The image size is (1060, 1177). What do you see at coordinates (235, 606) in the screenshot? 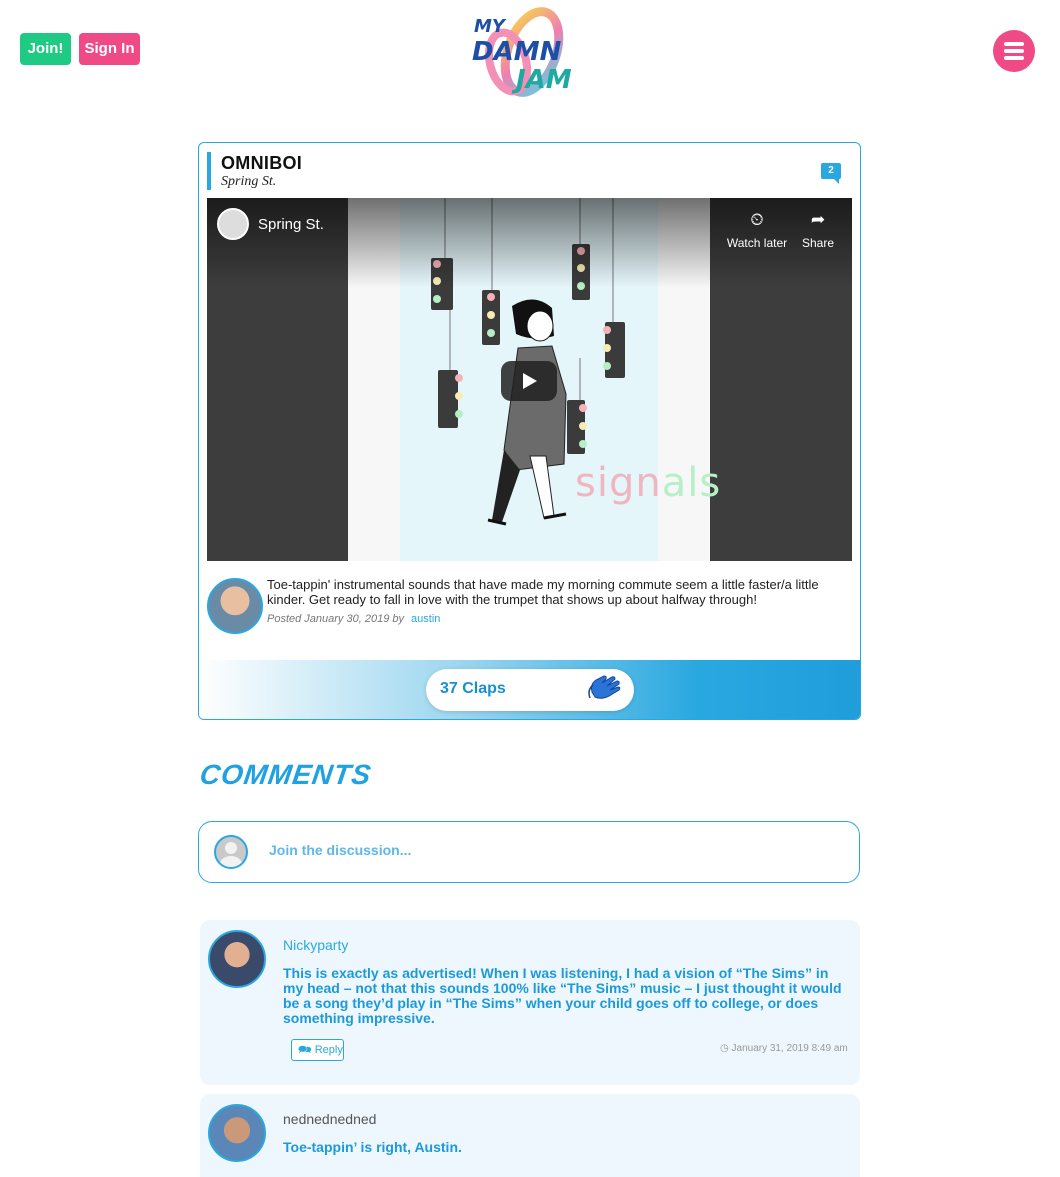
I see `author-avatar` at bounding box center [235, 606].